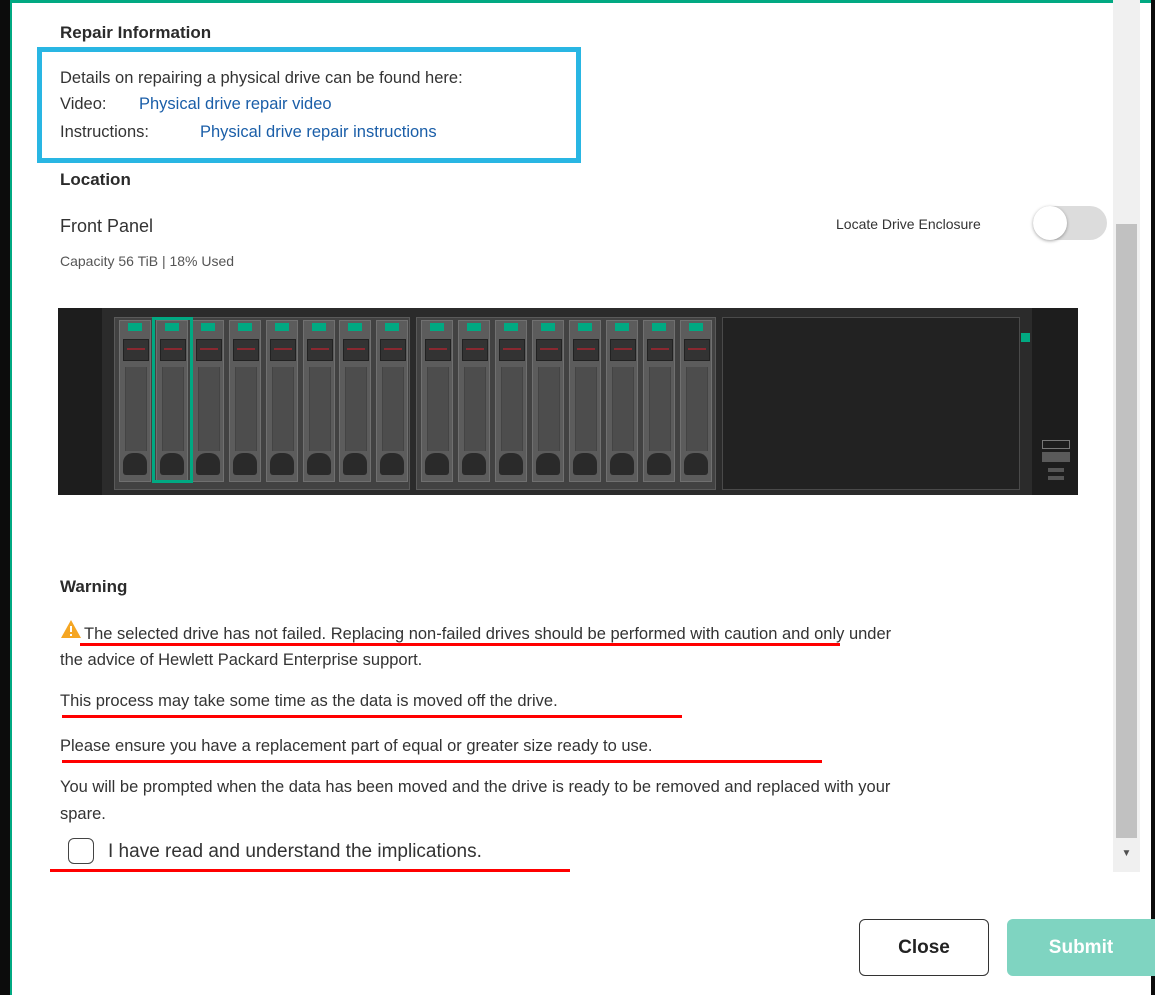 This screenshot has height=995, width=1155. I want to click on window-left-border, so click(6, 497).